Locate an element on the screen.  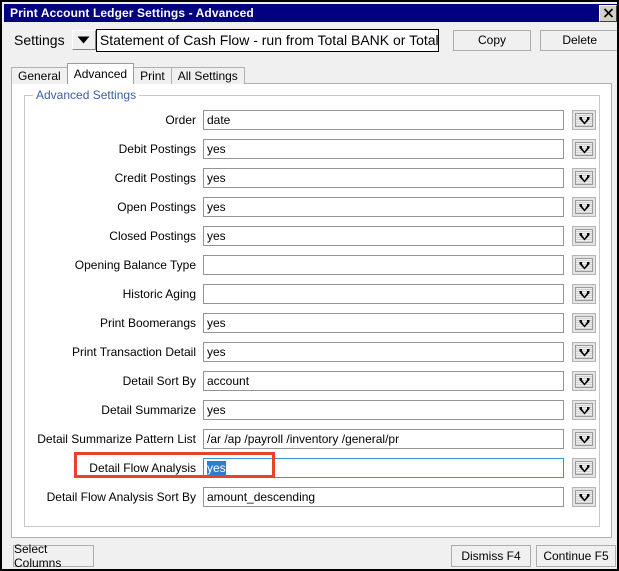
field-label: Print Boomerangs is located at coordinates (147, 323).